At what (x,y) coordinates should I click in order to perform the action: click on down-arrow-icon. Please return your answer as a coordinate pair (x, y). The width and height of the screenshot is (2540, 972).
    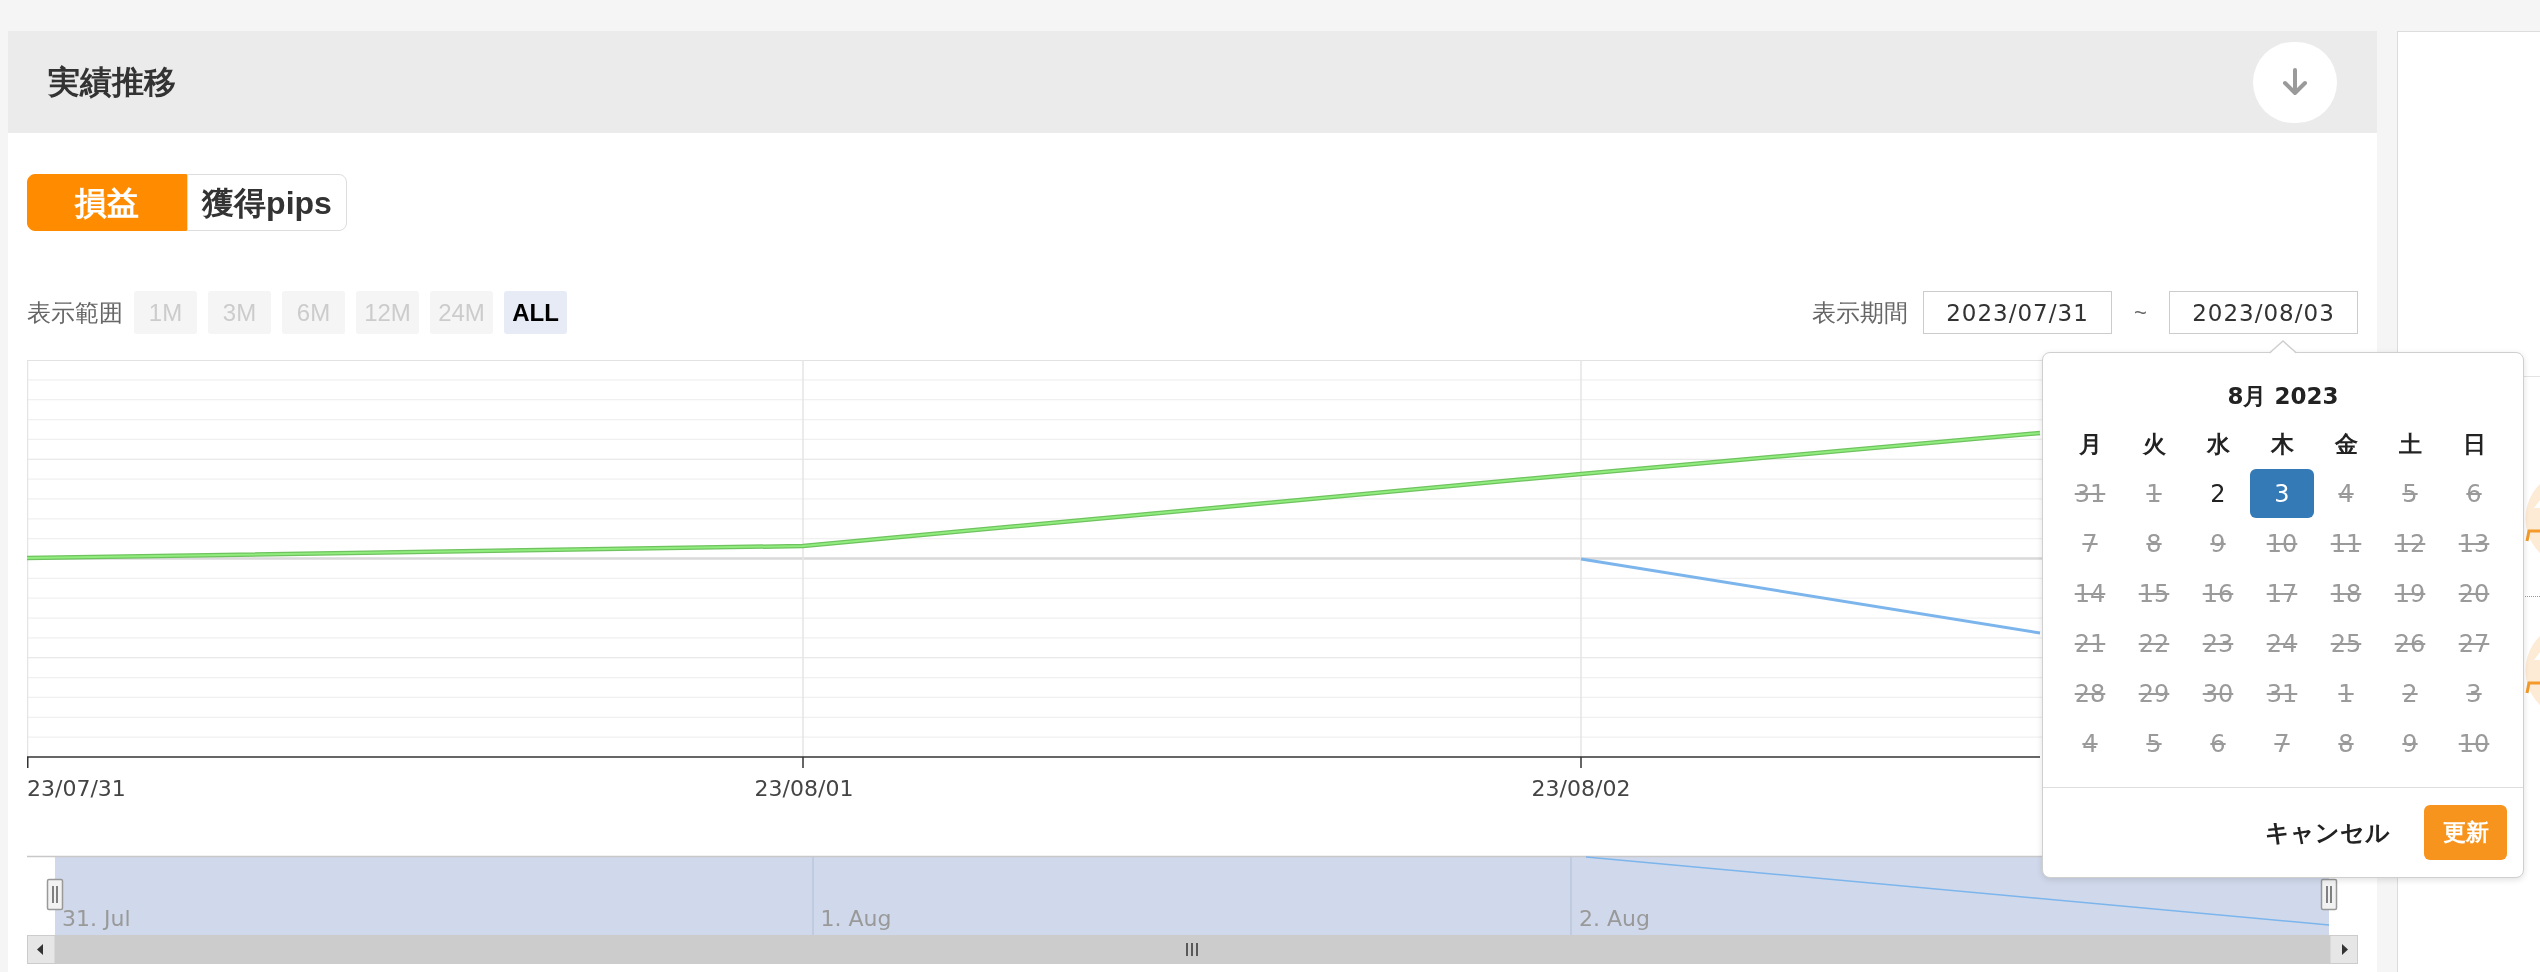
    Looking at the image, I should click on (2295, 82).